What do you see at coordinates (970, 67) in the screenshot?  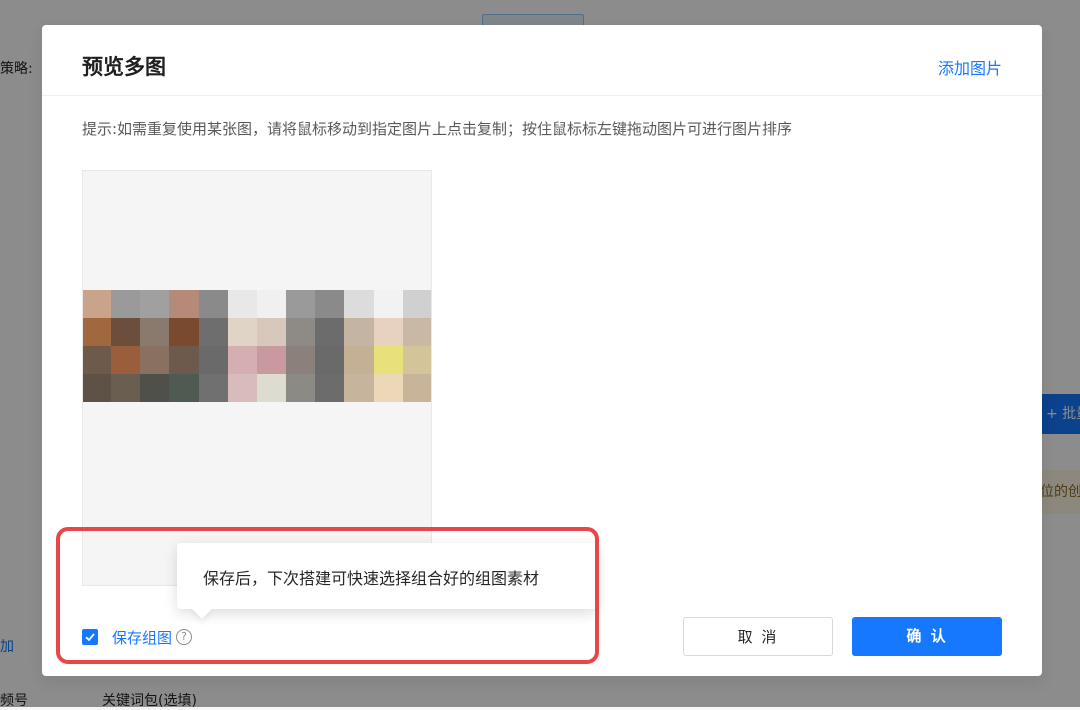 I see `add-image-link: 添加图片` at bounding box center [970, 67].